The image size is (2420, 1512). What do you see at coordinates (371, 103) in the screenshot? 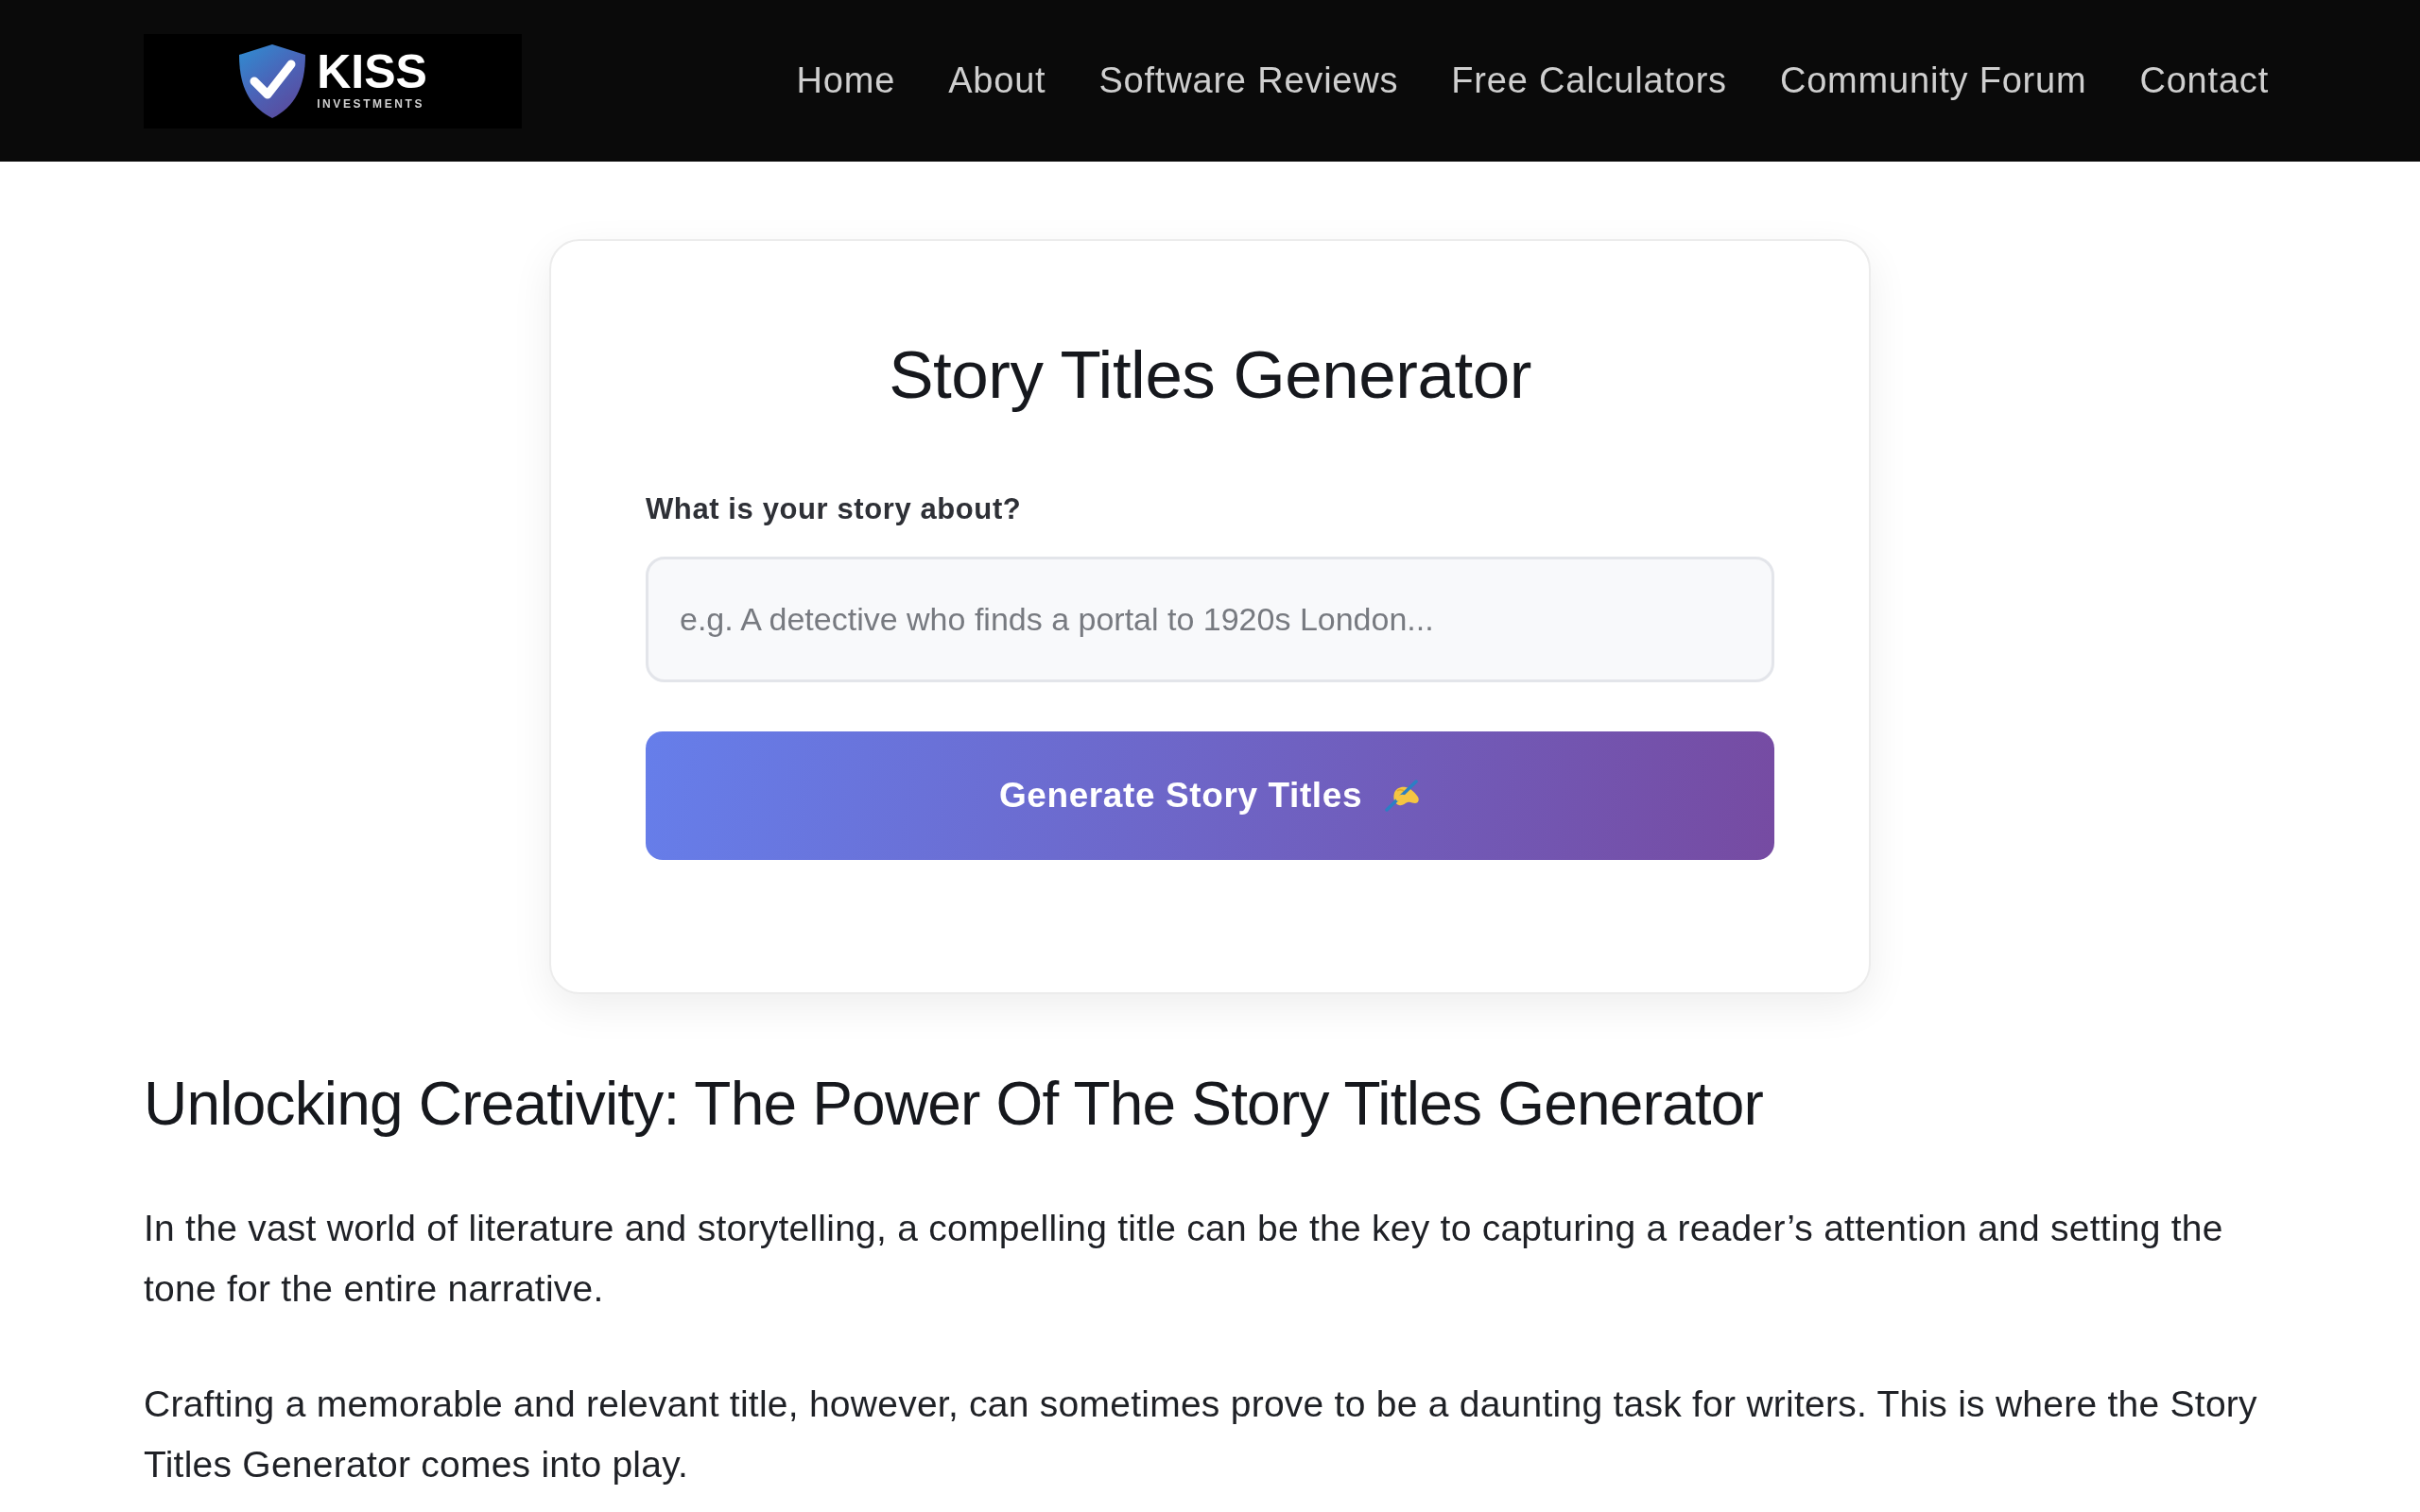
I see `logo-tagline: INVESTMENTS` at bounding box center [371, 103].